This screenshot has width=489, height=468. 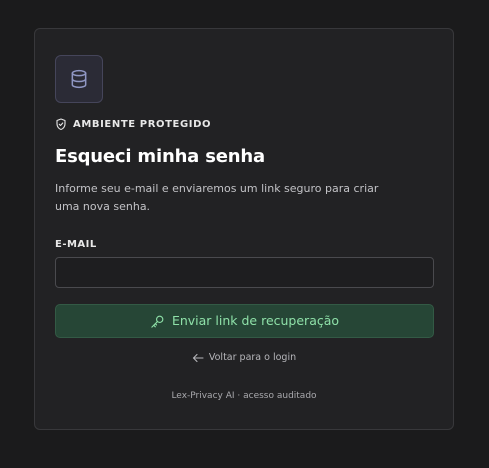 I want to click on protected-environment-badge: AMBIENTE PROTEGIDO, so click(x=133, y=124).